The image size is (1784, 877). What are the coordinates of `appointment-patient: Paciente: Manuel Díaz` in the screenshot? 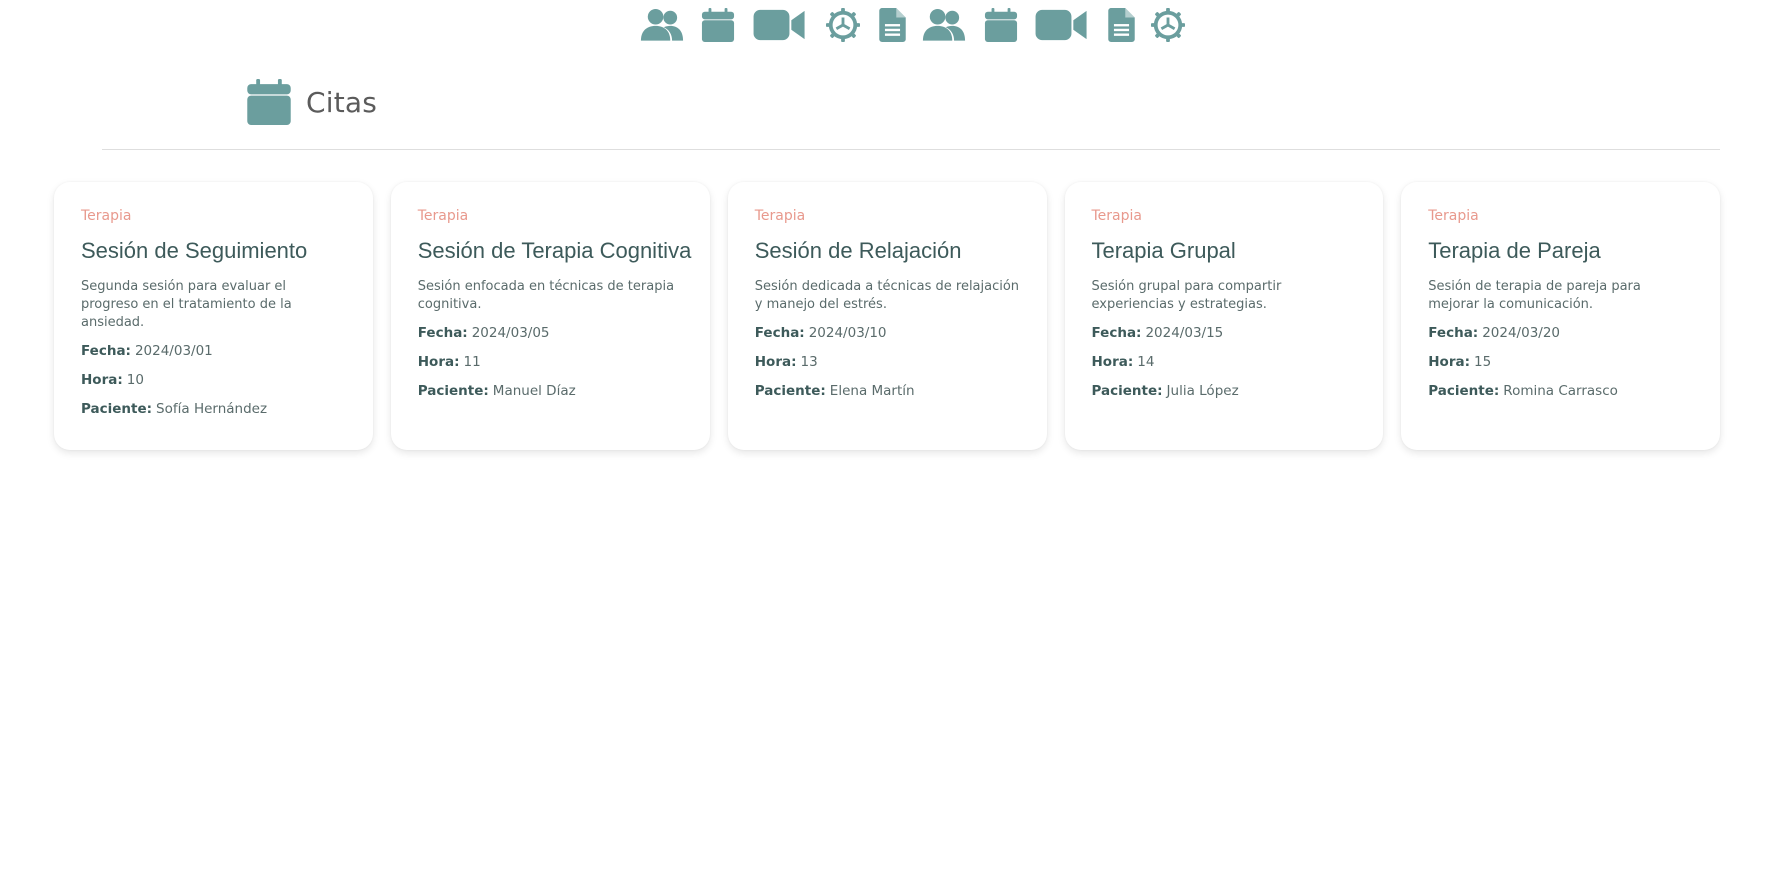 It's located at (550, 391).